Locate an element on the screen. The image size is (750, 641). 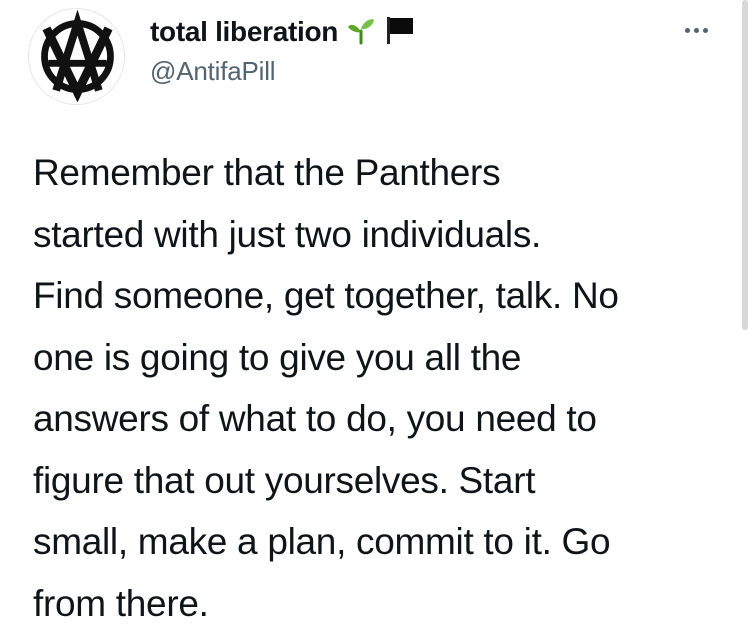
black-flag-icon is located at coordinates (400, 32).